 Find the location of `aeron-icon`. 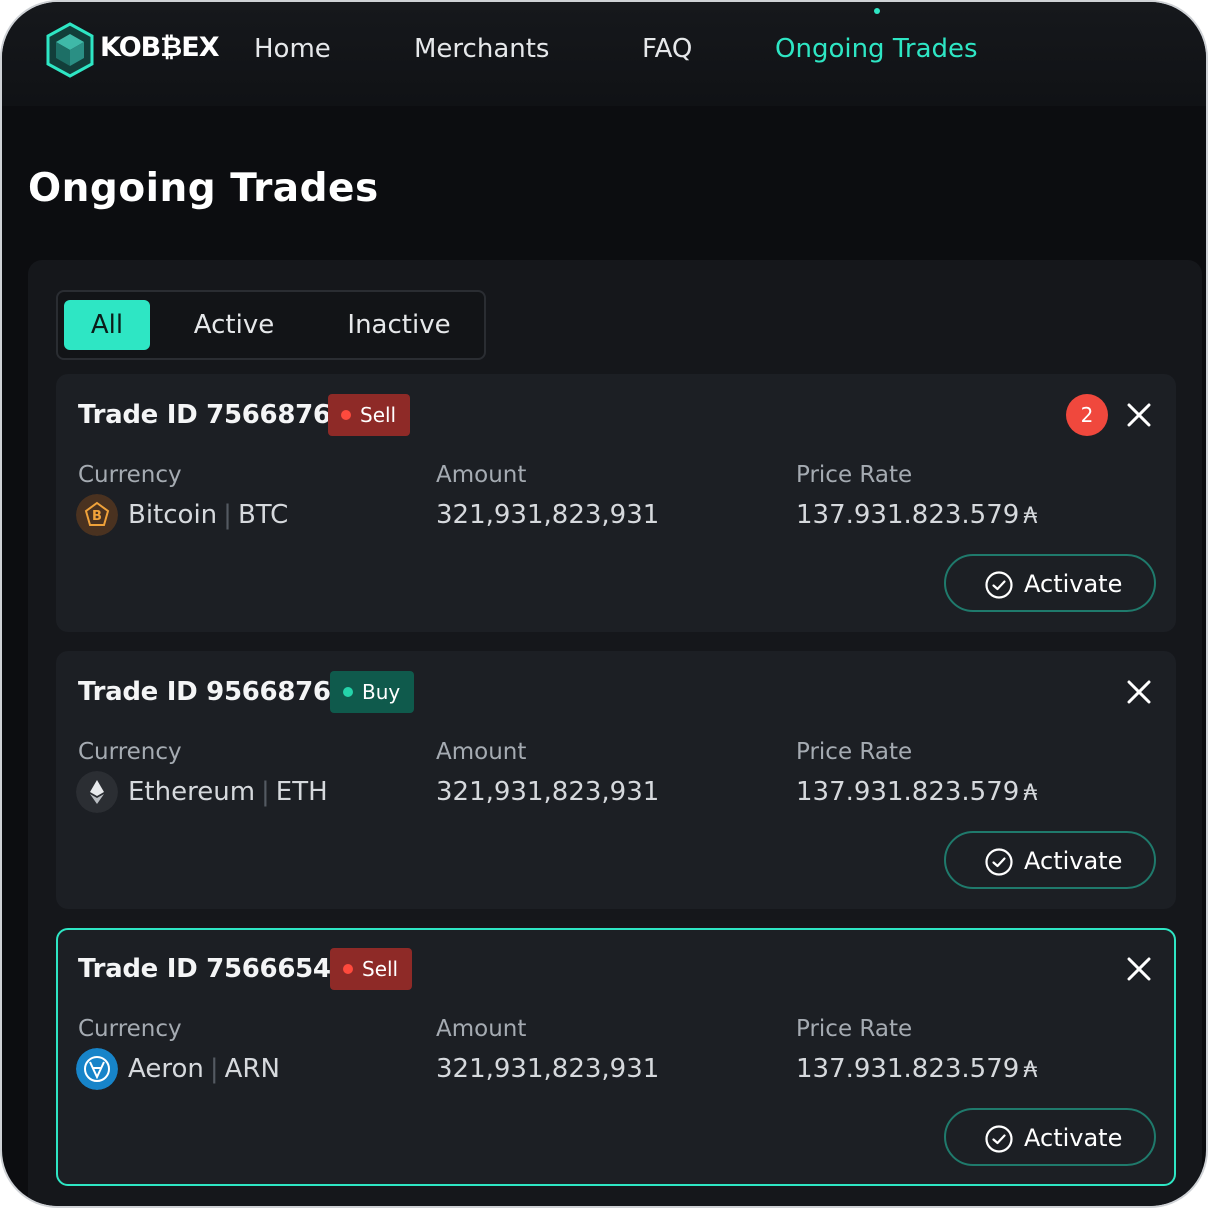

aeron-icon is located at coordinates (97, 1069).